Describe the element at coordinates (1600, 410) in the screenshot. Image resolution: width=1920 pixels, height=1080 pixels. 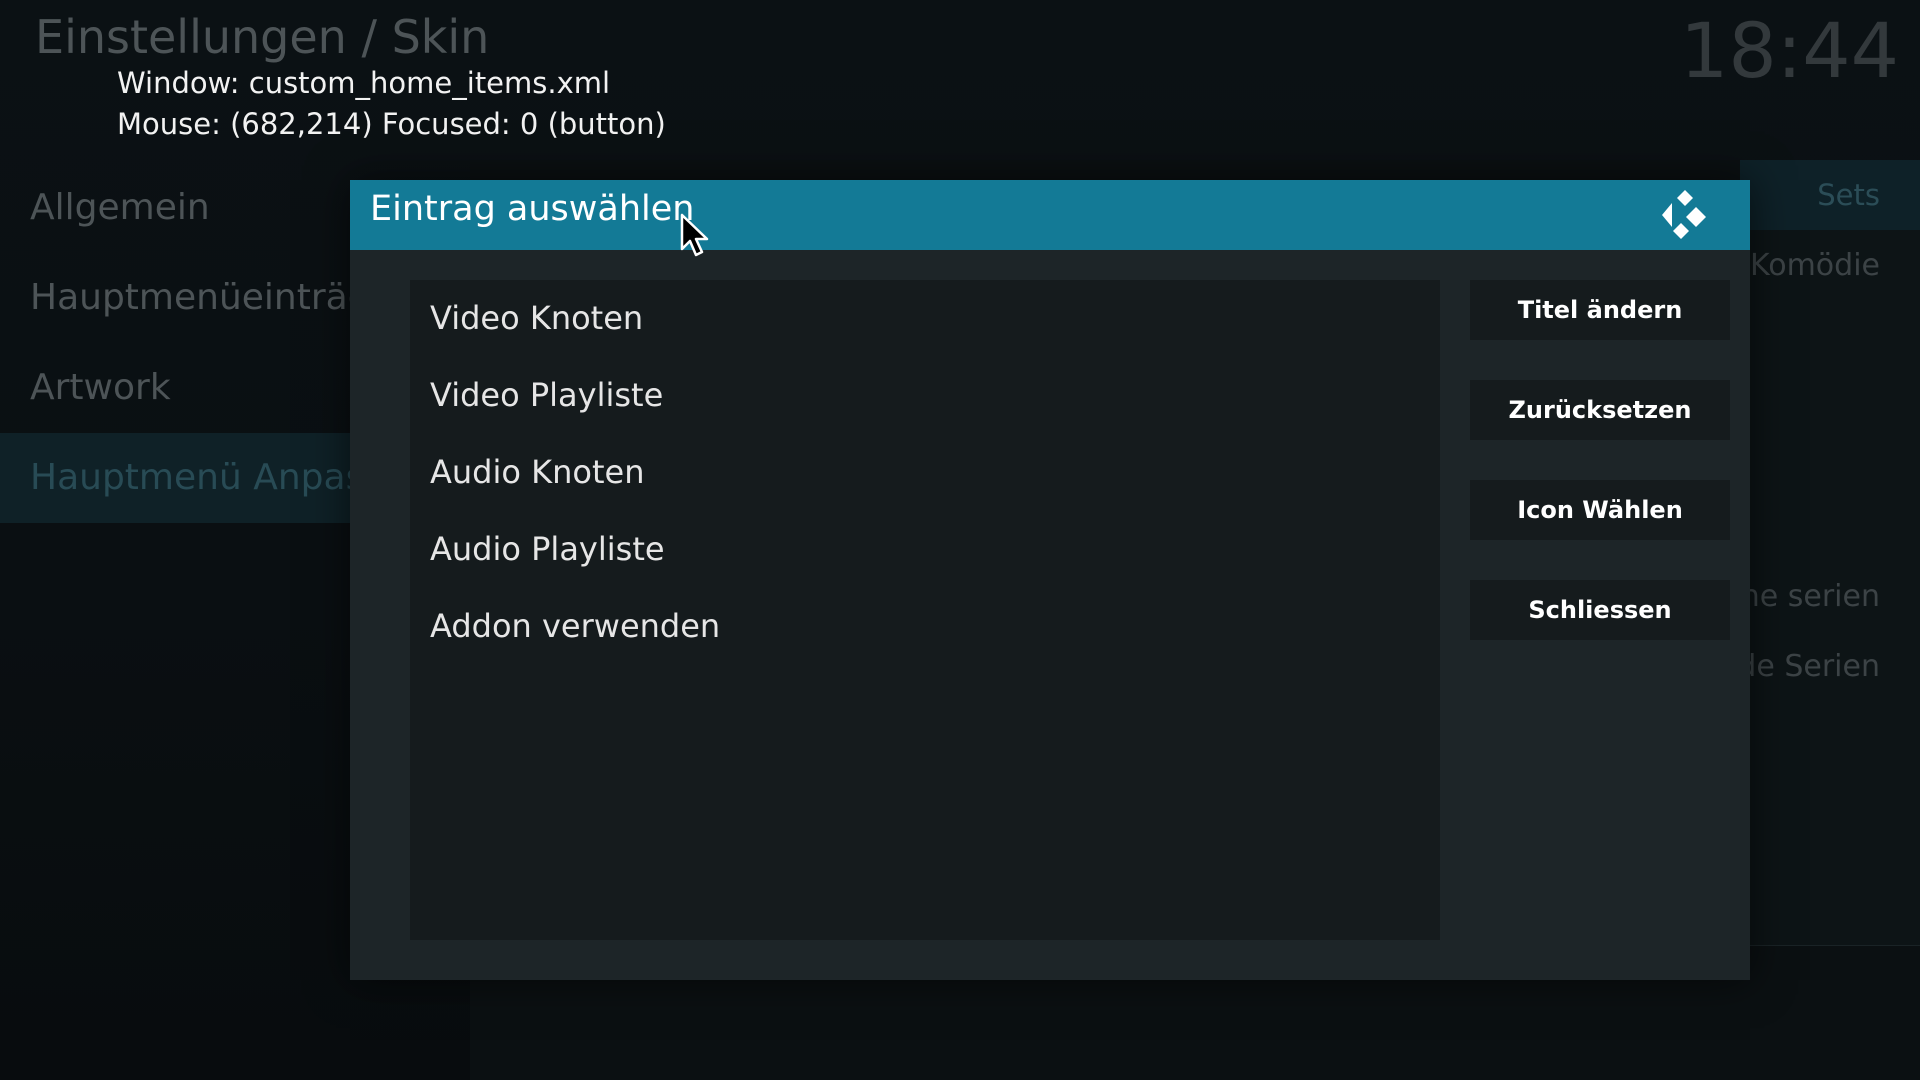
I see `reset-button: Zurücksetzen` at that location.